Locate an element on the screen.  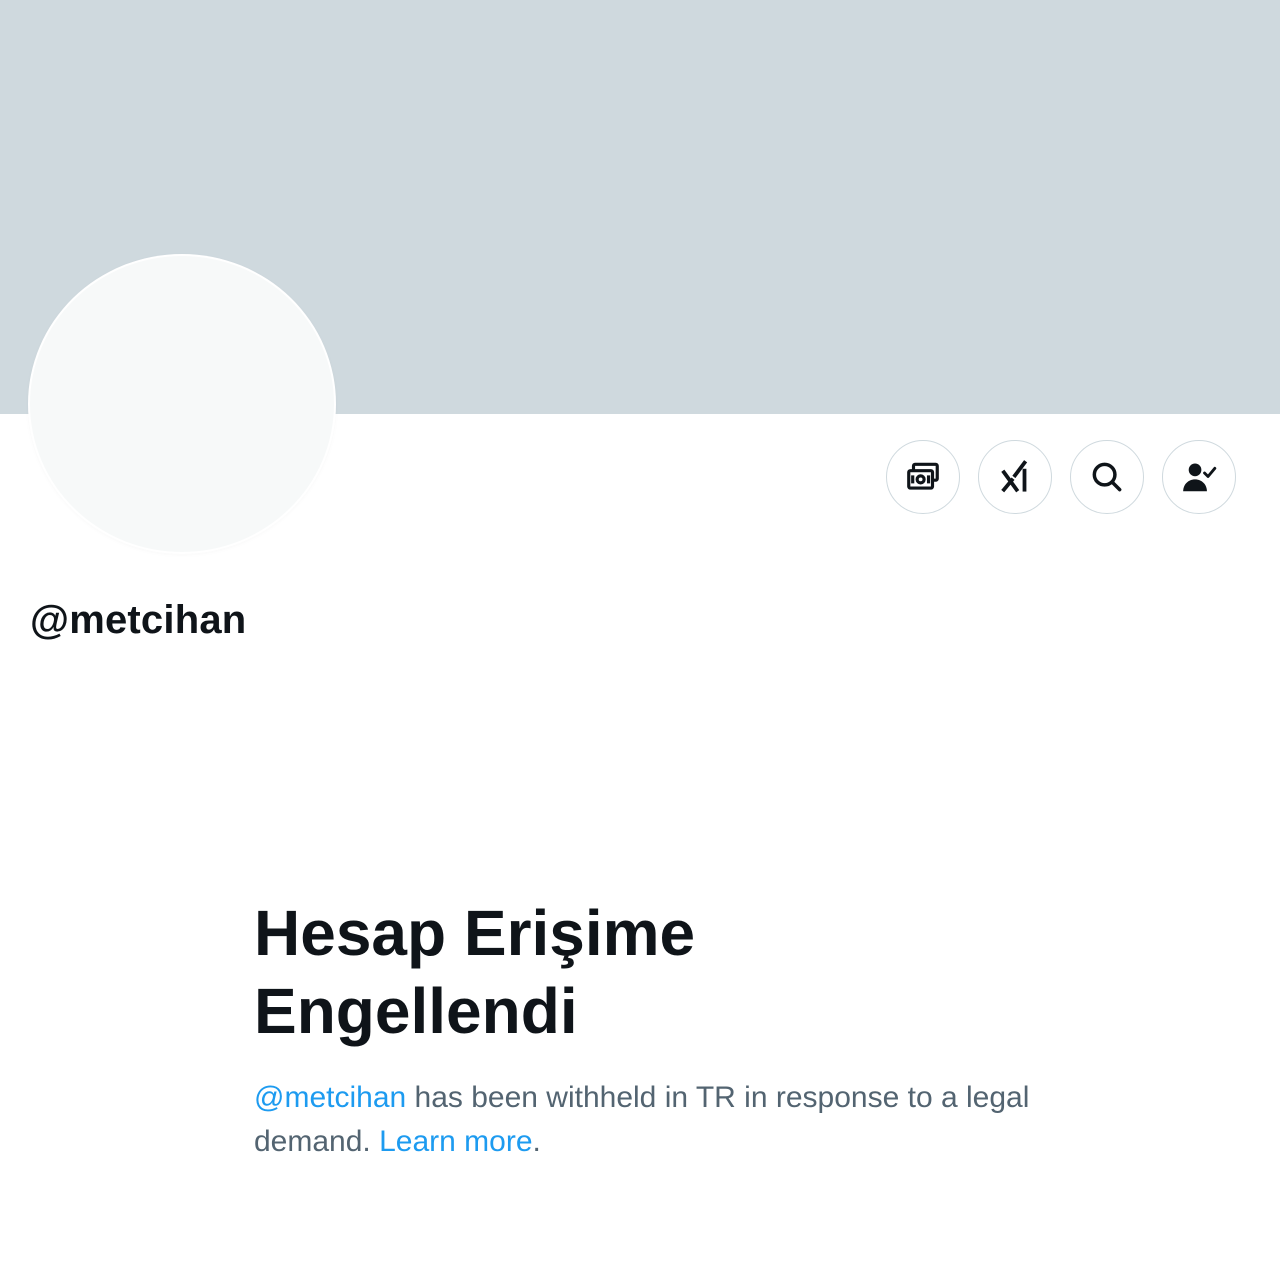
search-icon is located at coordinates (1107, 477).